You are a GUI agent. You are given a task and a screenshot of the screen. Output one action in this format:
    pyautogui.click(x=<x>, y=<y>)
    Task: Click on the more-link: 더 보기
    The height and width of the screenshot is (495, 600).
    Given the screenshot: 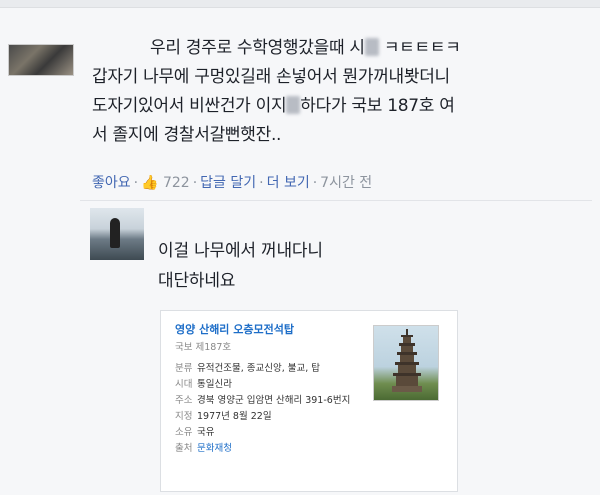 What is the action you would take?
    pyautogui.click(x=288, y=183)
    